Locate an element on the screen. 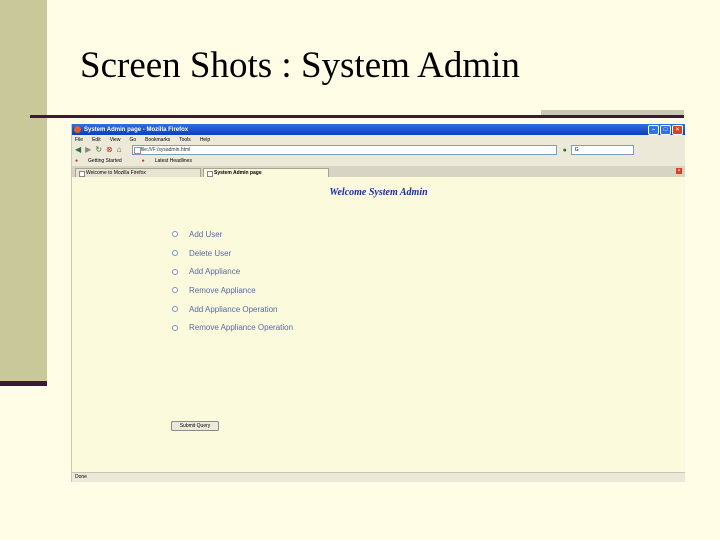 The height and width of the screenshot is (540, 720). option-label: Add Appliance Operation is located at coordinates (233, 309).